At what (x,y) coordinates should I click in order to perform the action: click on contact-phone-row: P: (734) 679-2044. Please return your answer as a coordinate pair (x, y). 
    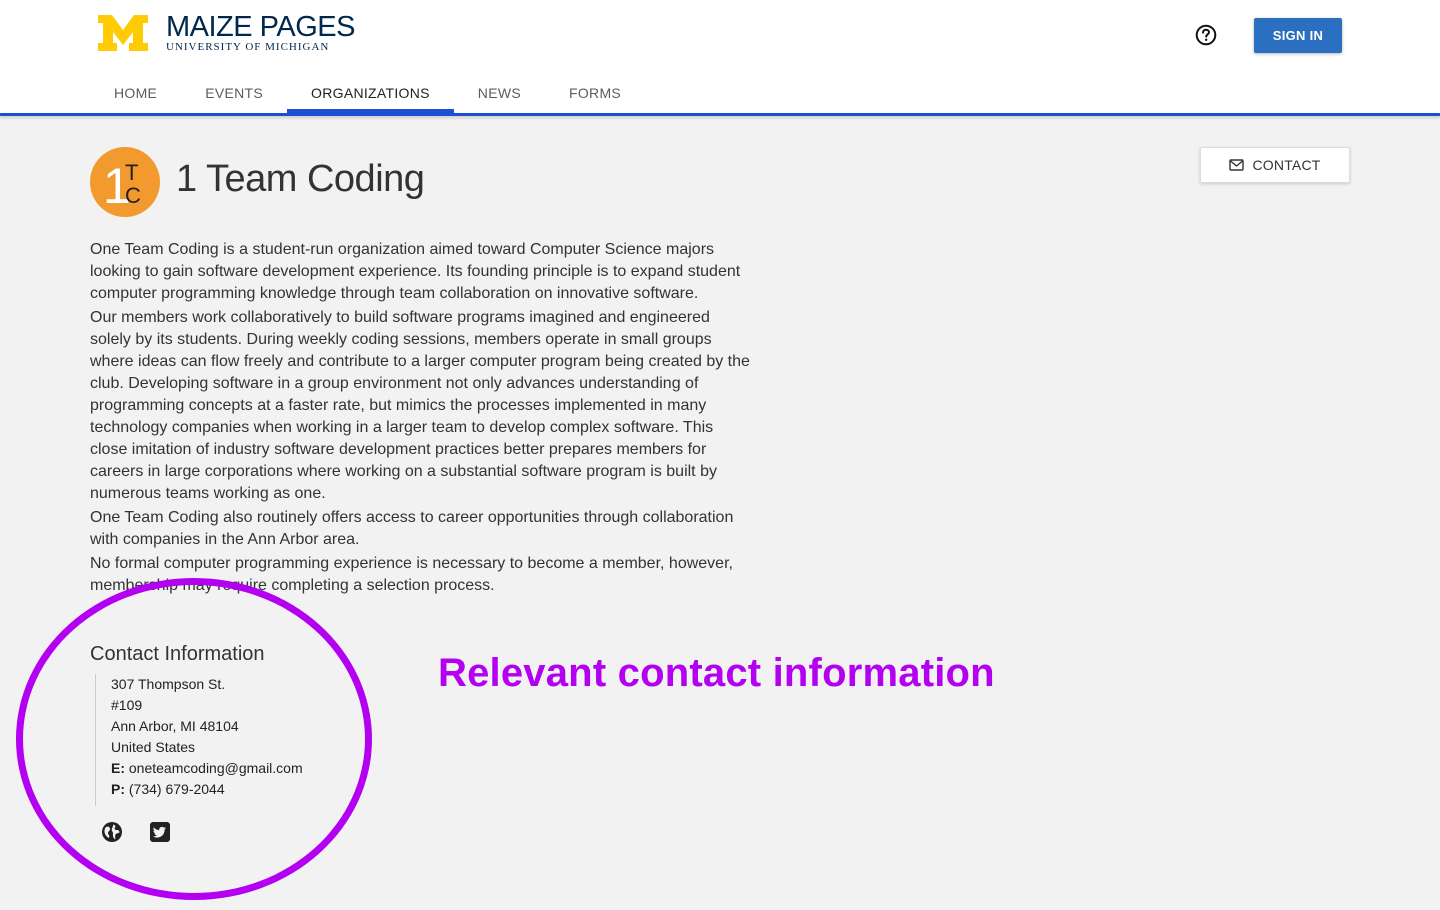
    Looking at the image, I should click on (223, 789).